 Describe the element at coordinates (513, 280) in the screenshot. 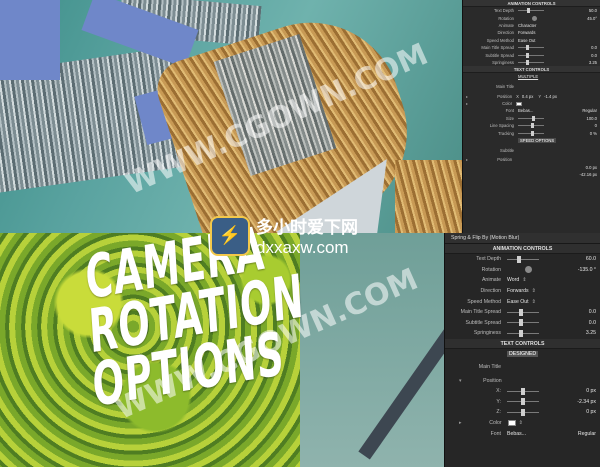

I see `animate-select: Word` at that location.